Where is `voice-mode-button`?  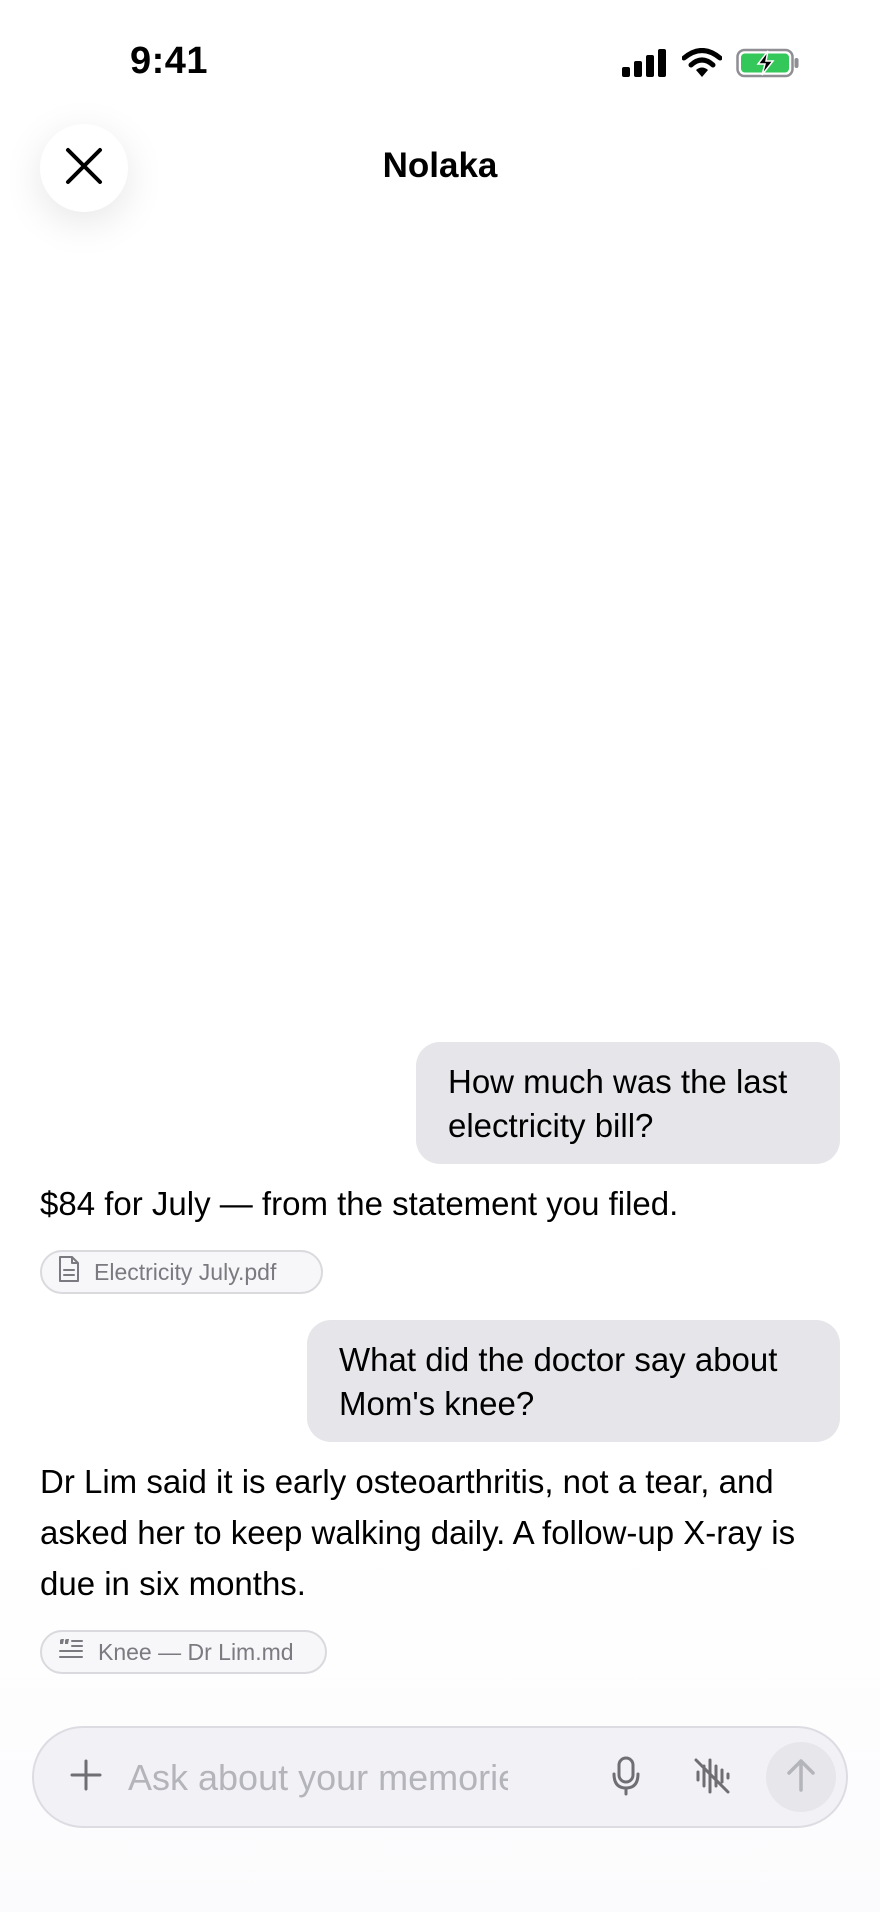
voice-mode-button is located at coordinates (712, 1778).